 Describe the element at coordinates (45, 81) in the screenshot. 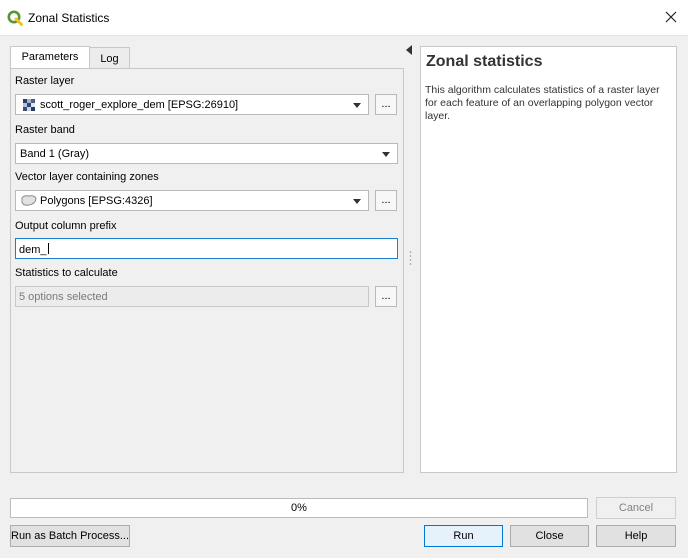

I see `raster-layer-label: Raster layer` at that location.